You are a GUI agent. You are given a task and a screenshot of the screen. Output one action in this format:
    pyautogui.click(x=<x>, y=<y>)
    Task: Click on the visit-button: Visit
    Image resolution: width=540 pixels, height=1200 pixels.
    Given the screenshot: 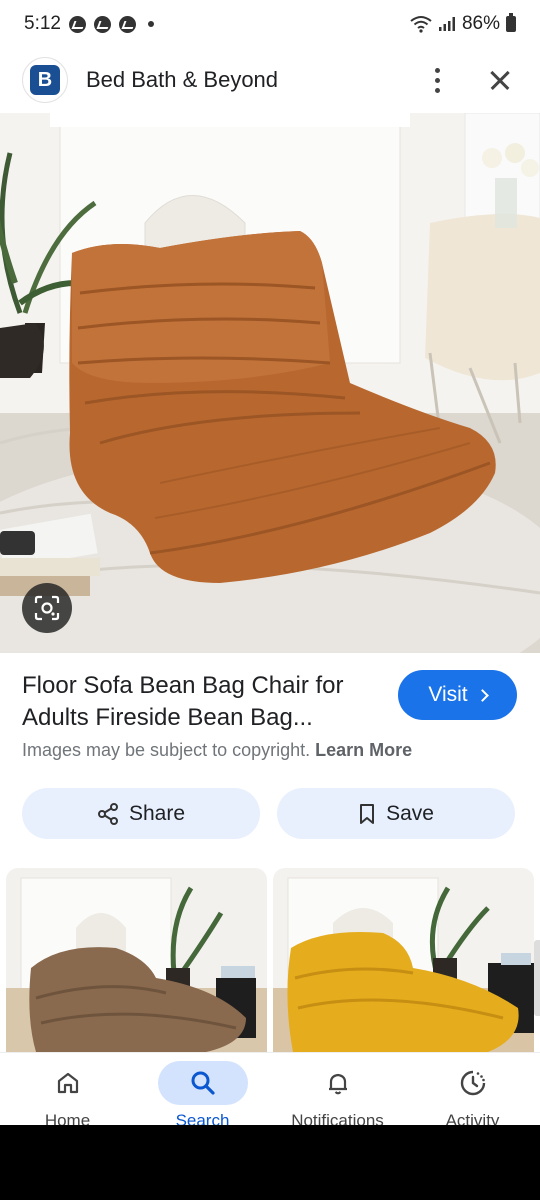 What is the action you would take?
    pyautogui.click(x=457, y=695)
    